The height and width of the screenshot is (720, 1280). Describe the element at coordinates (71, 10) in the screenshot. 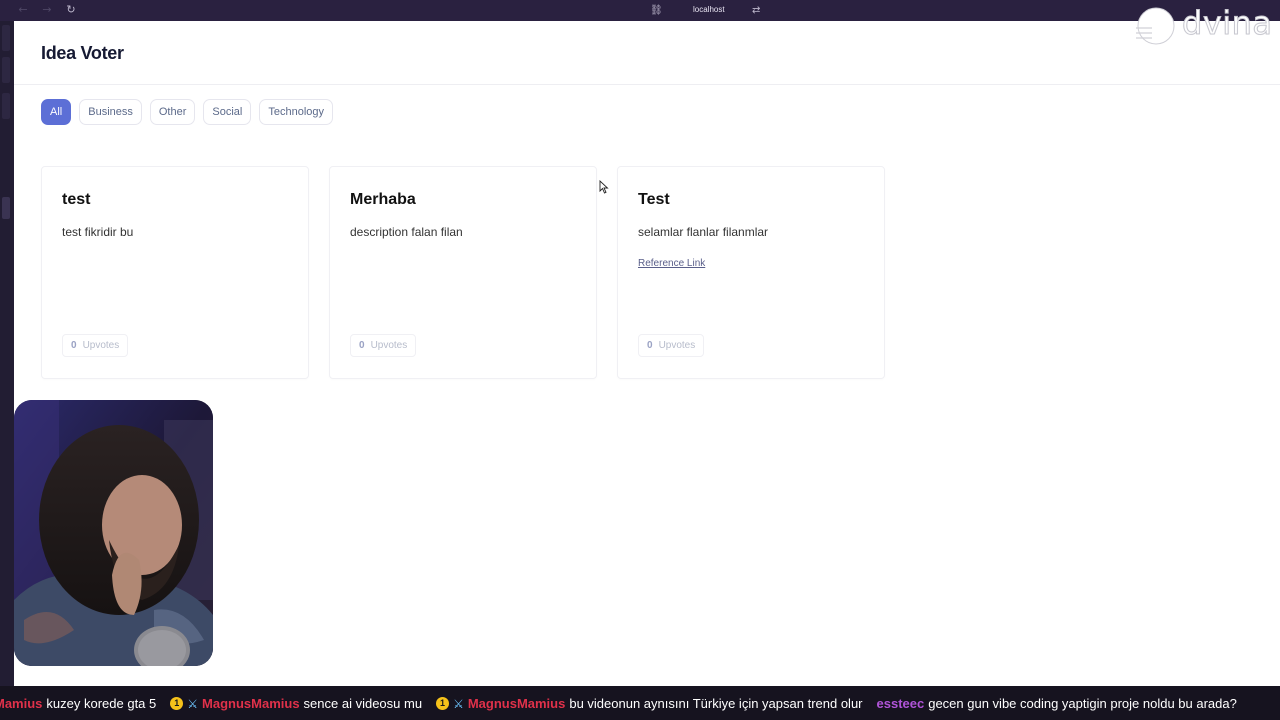

I see `reload-icon: ↻` at that location.